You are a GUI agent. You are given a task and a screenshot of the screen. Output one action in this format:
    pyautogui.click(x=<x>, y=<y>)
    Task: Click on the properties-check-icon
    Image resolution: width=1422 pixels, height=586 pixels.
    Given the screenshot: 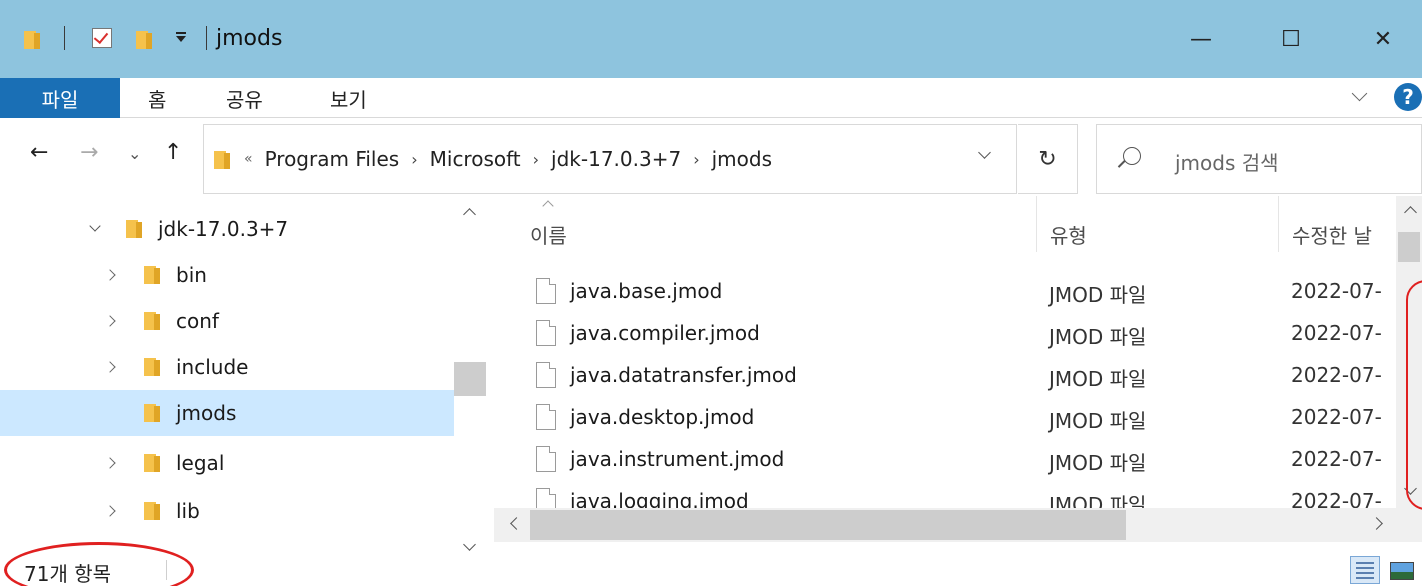 What is the action you would take?
    pyautogui.click(x=102, y=38)
    